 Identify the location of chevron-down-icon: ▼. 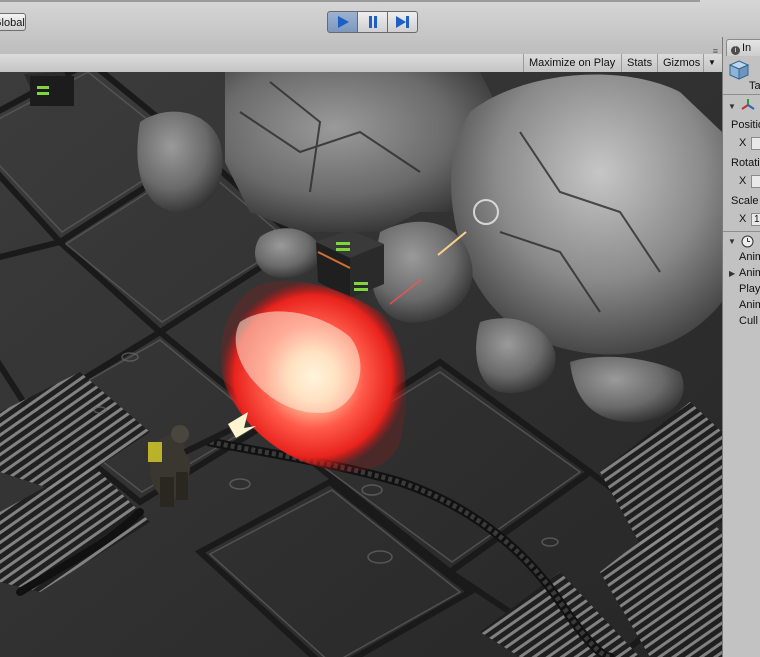
(712, 62).